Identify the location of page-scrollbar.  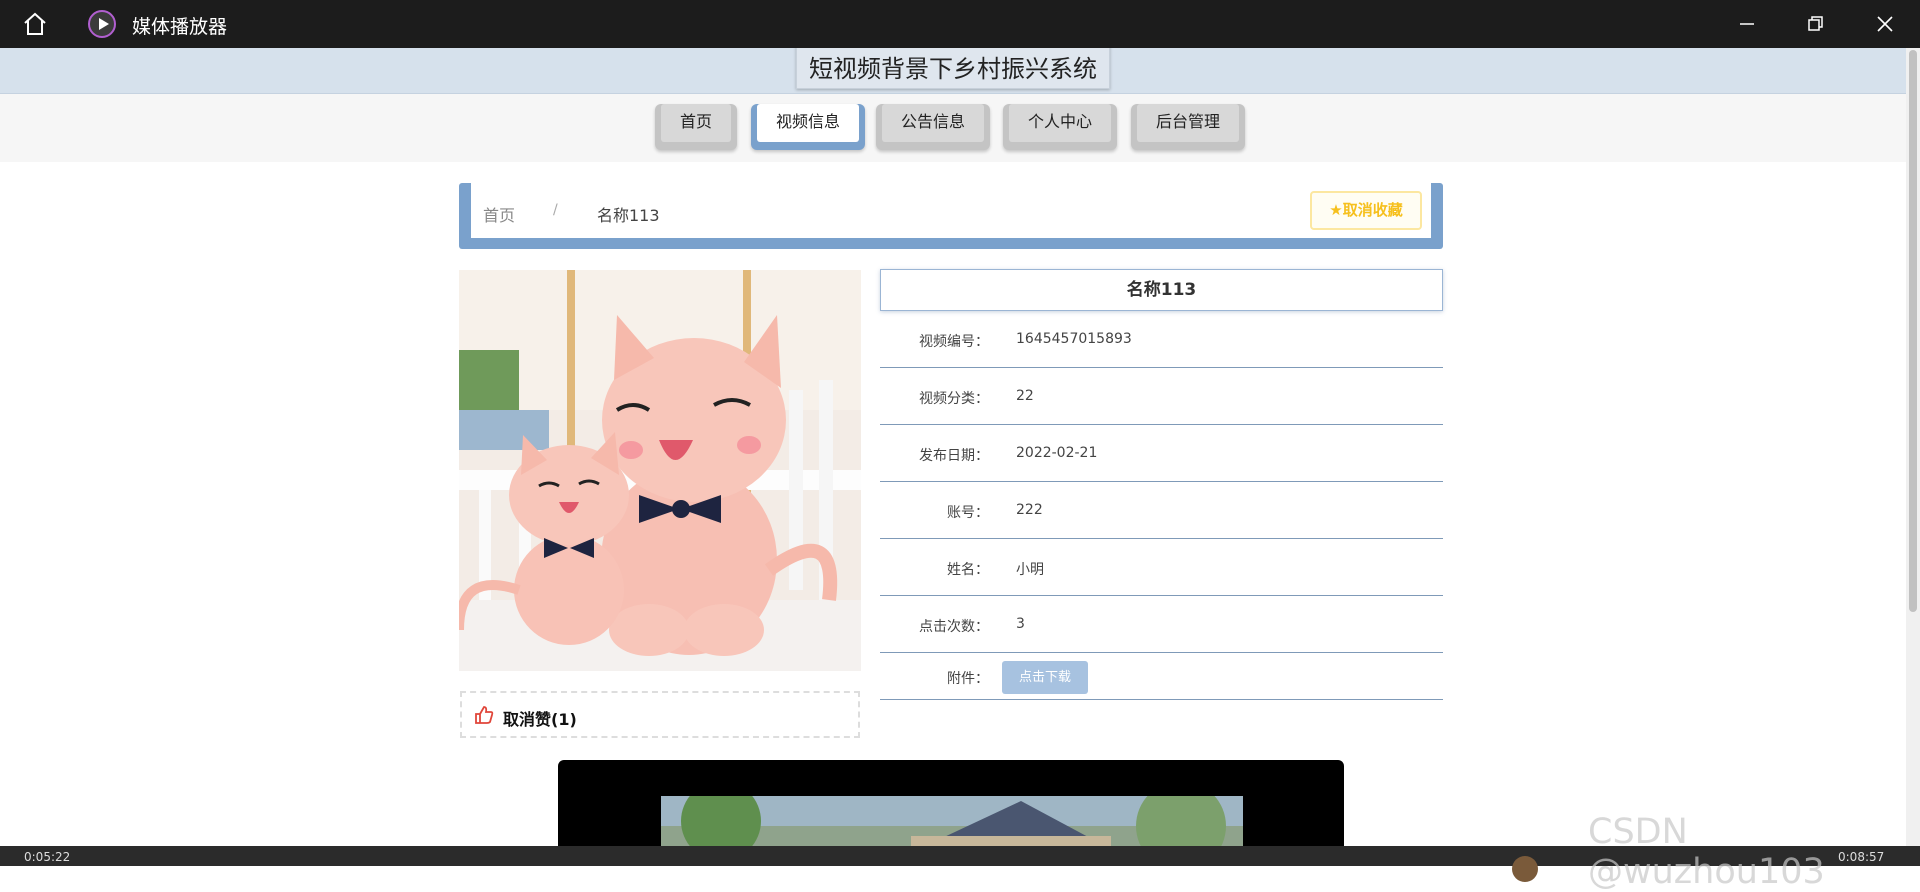
(1913, 447).